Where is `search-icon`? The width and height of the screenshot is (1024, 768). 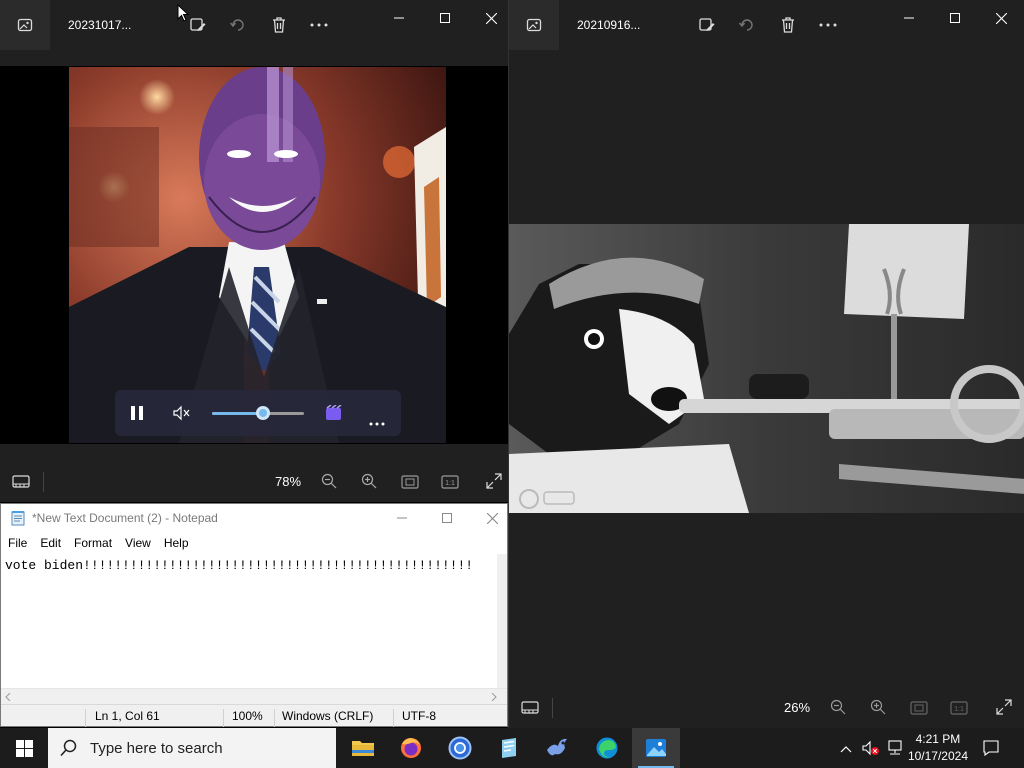
search-icon is located at coordinates (69, 748).